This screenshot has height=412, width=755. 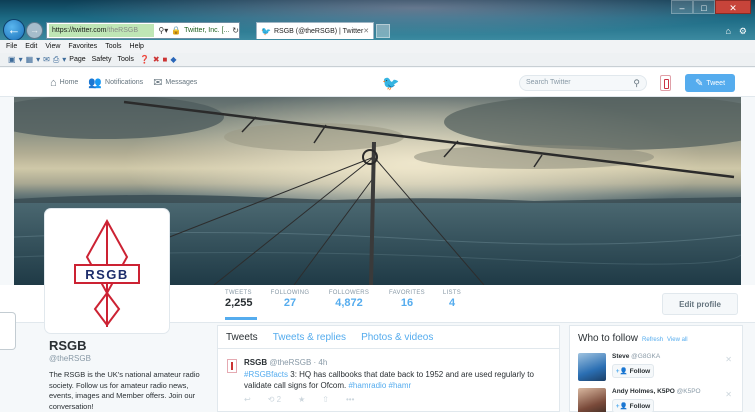 What do you see at coordinates (176, 30) in the screenshot?
I see `lock-icon: 🔒` at bounding box center [176, 30].